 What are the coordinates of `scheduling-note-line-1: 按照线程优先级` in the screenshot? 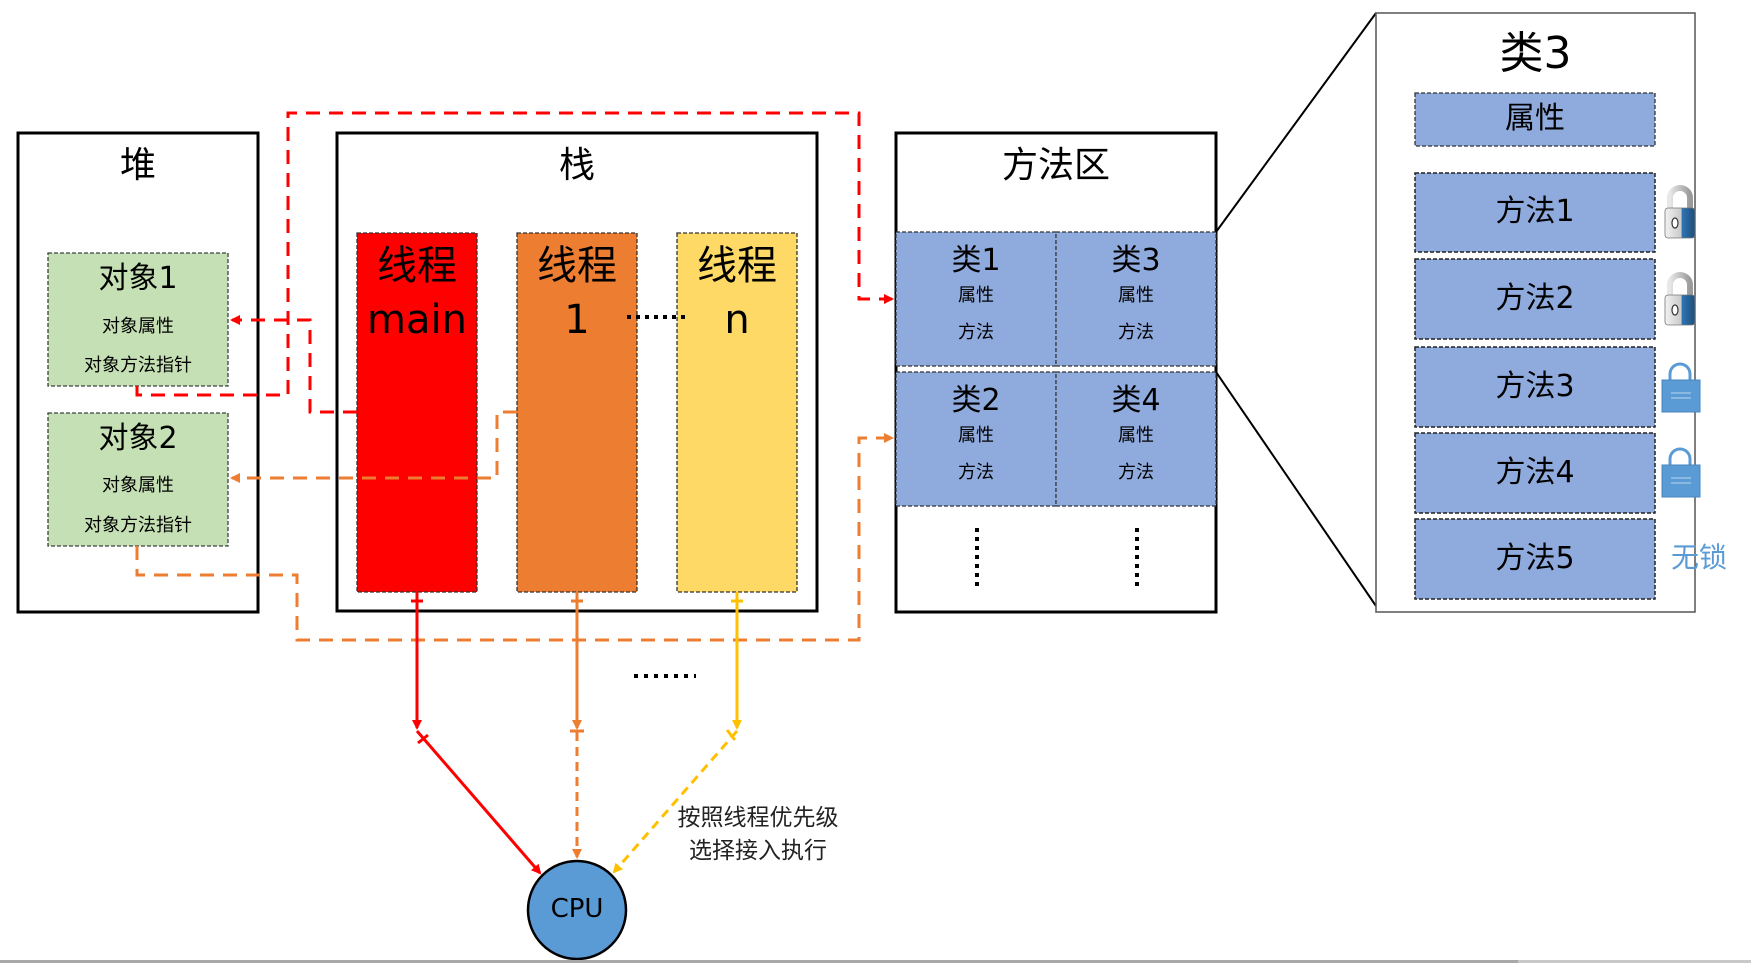 It's located at (758, 818).